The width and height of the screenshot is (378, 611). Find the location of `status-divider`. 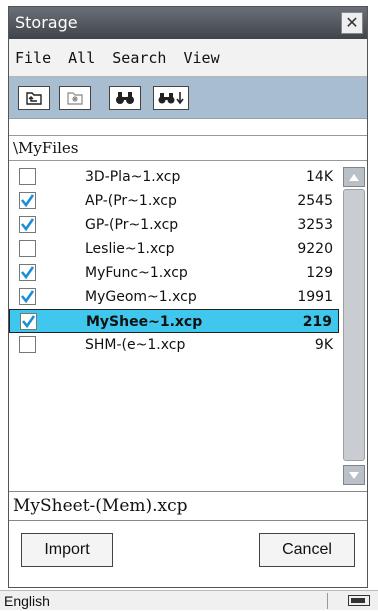

status-divider is located at coordinates (327, 601).